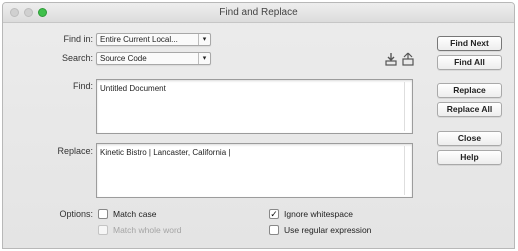 The width and height of the screenshot is (518, 251). Describe the element at coordinates (408, 59) in the screenshot. I see `save-icon` at that location.